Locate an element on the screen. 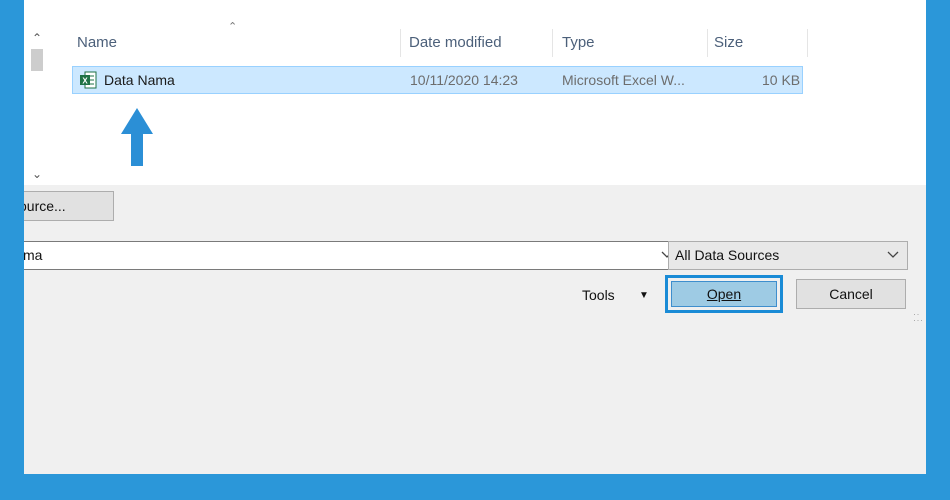  chevron-down-icon is located at coordinates (893, 255).